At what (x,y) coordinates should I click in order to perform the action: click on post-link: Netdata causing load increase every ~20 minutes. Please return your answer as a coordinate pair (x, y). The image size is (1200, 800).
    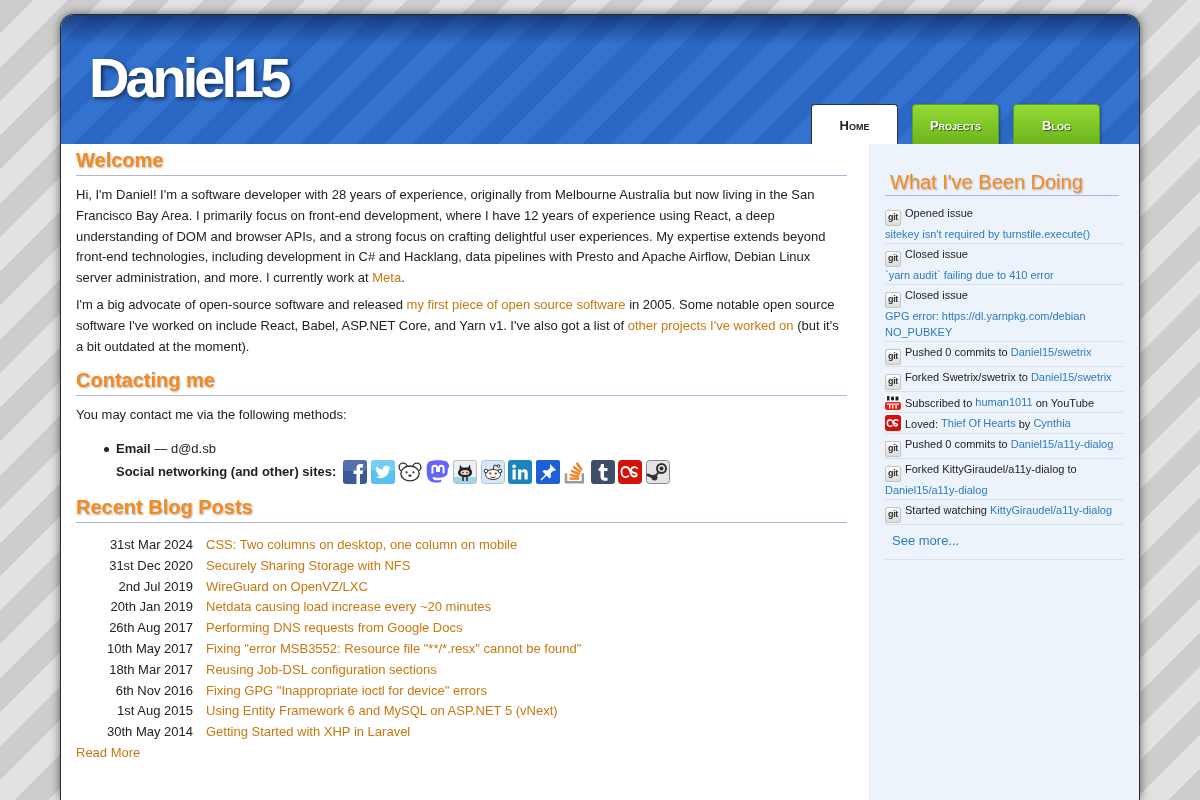
    Looking at the image, I should click on (349, 608).